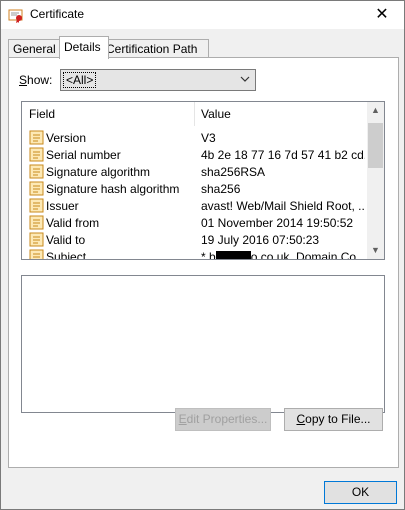  What do you see at coordinates (375, 180) in the screenshot?
I see `vertical-scrollbar: ▲ ▼` at bounding box center [375, 180].